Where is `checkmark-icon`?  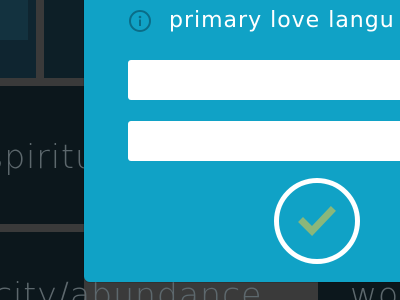
checkmark-icon is located at coordinates (317, 221).